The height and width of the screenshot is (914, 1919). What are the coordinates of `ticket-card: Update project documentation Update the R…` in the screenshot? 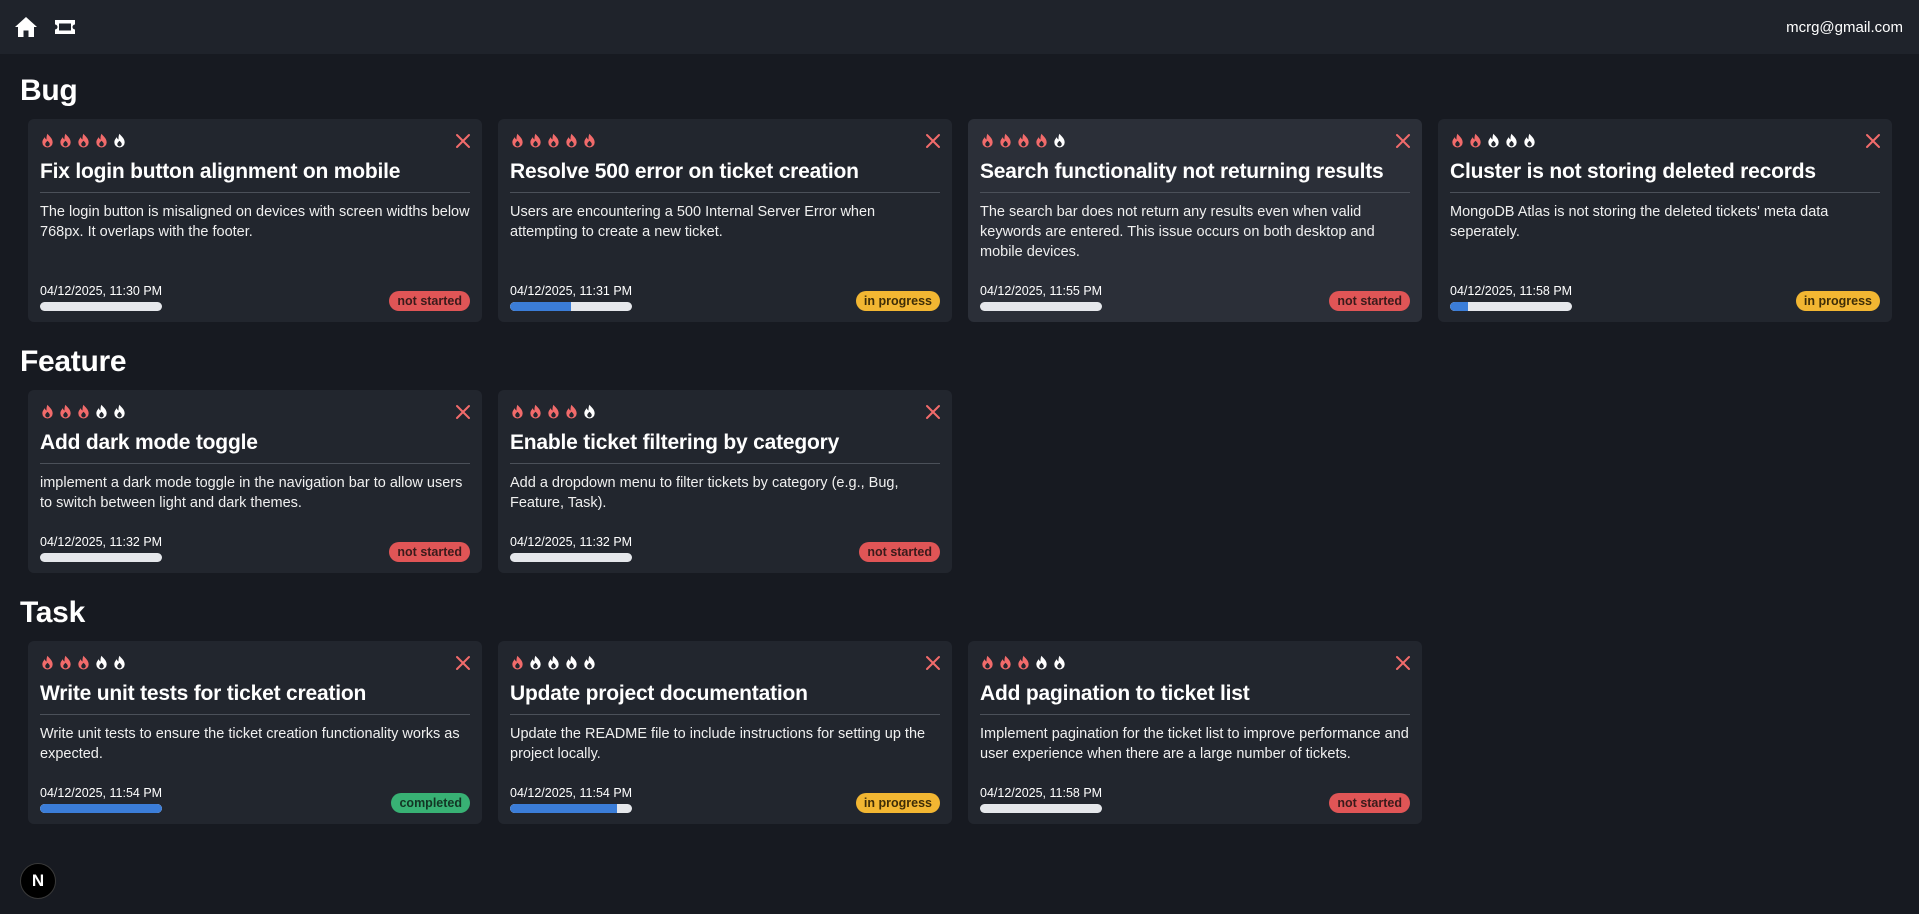 It's located at (725, 732).